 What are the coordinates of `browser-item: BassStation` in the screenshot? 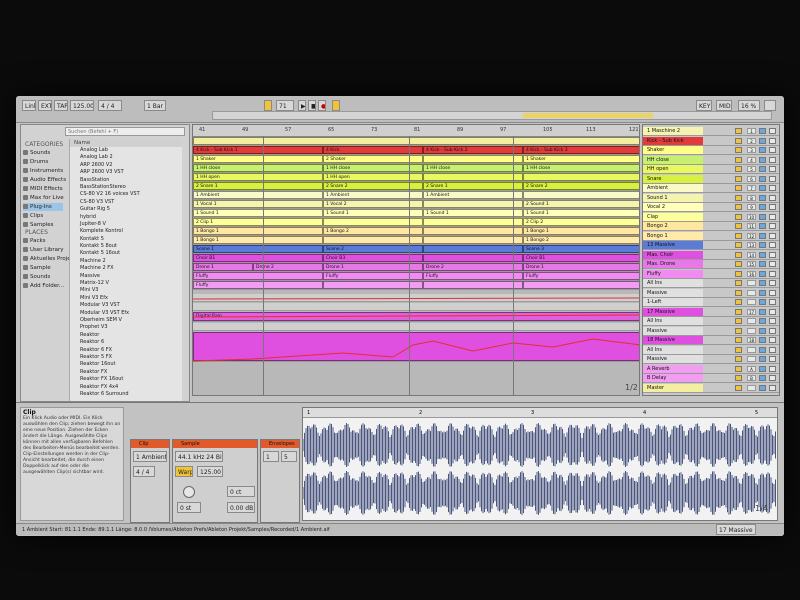 It's located at (126, 180).